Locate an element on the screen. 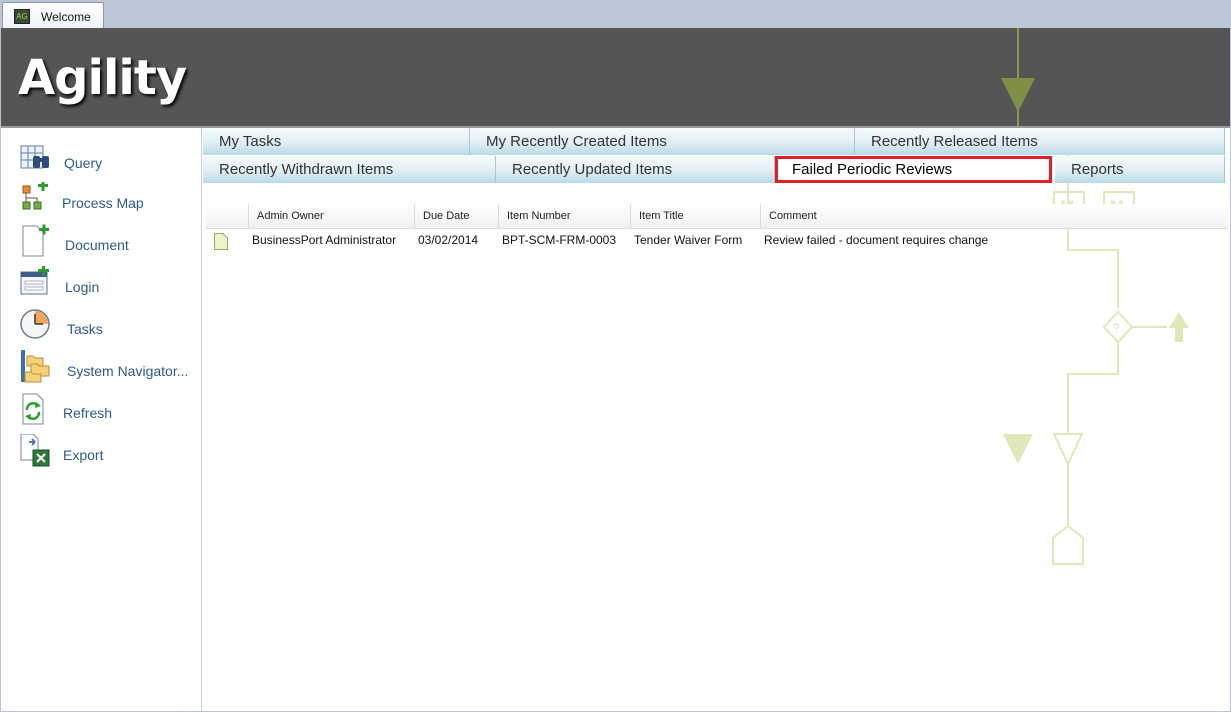  nav-refresh: Refresh is located at coordinates (101, 412).